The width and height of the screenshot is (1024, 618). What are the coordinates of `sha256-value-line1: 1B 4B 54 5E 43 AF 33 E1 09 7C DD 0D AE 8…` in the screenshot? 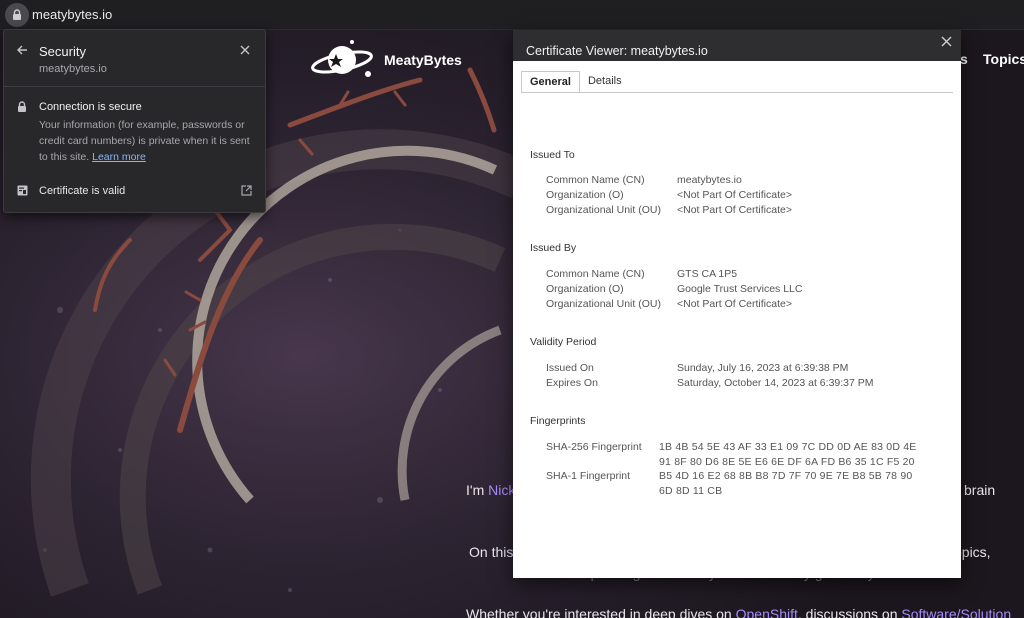 It's located at (788, 447).